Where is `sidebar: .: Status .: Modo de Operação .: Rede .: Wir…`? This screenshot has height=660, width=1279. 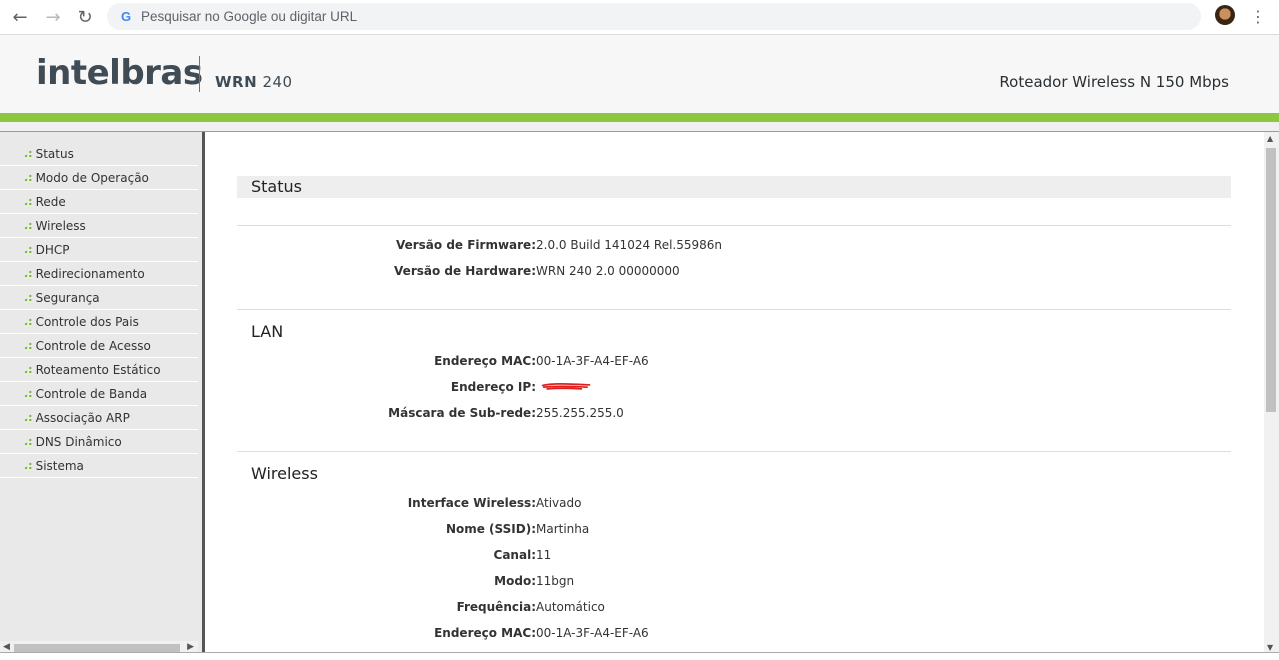 sidebar: .: Status .: Modo de Operação .: Rede .: Wir… is located at coordinates (102, 395).